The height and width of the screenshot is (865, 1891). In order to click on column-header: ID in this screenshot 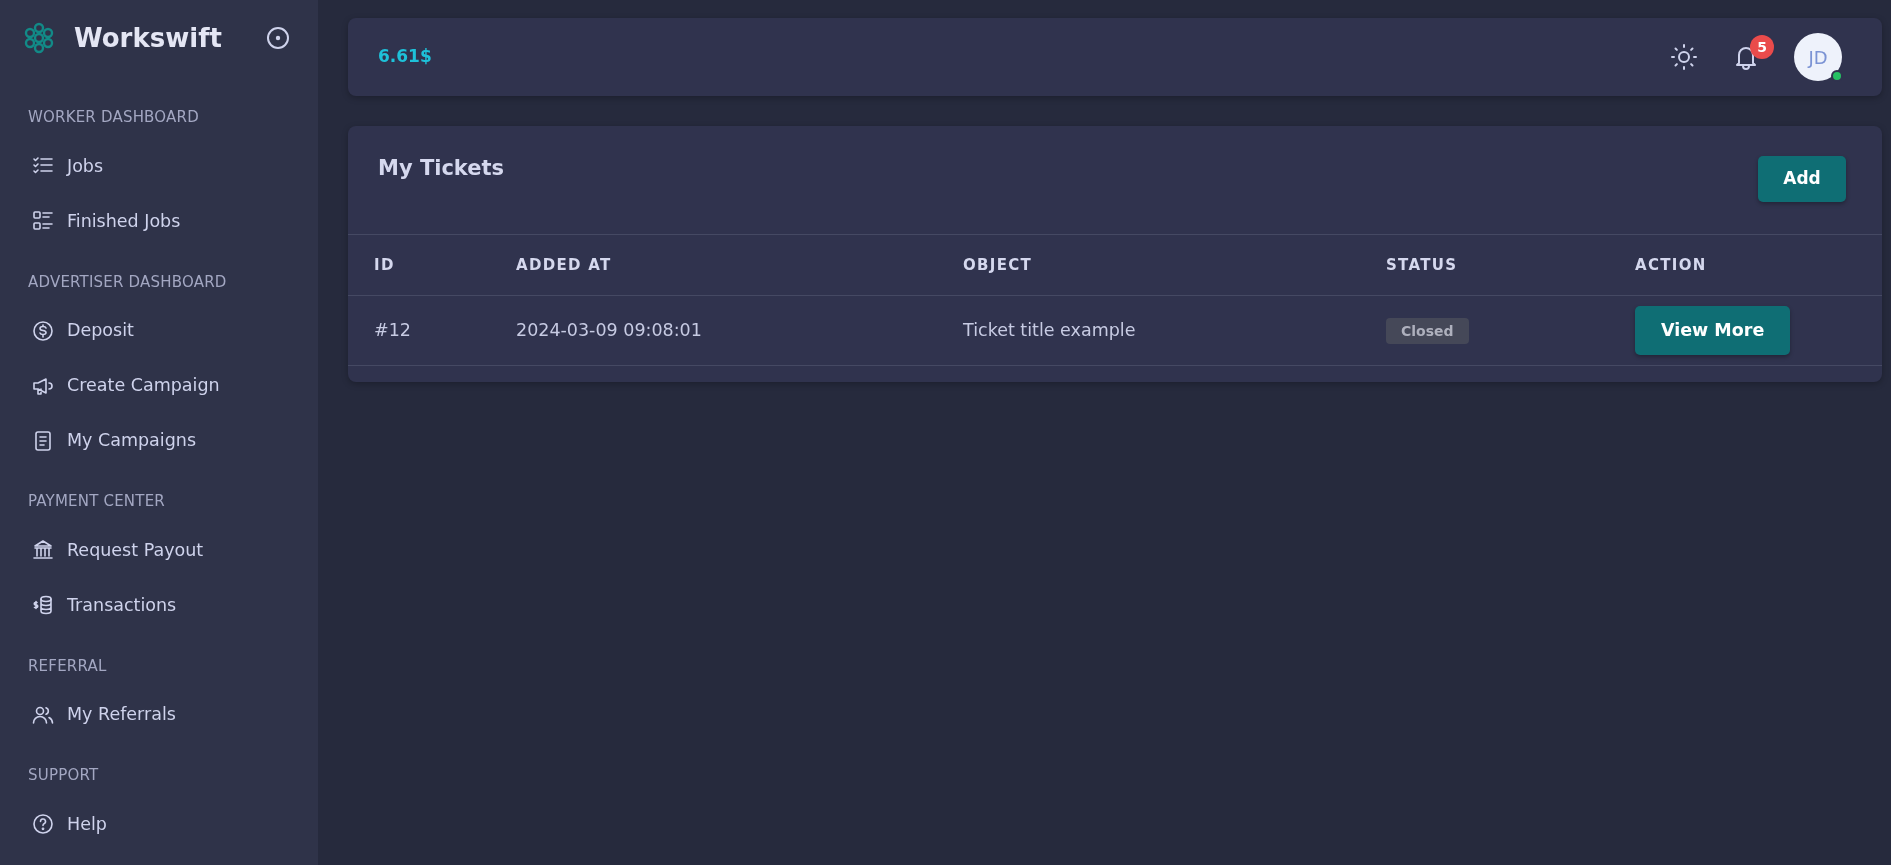, I will do `click(419, 265)`.